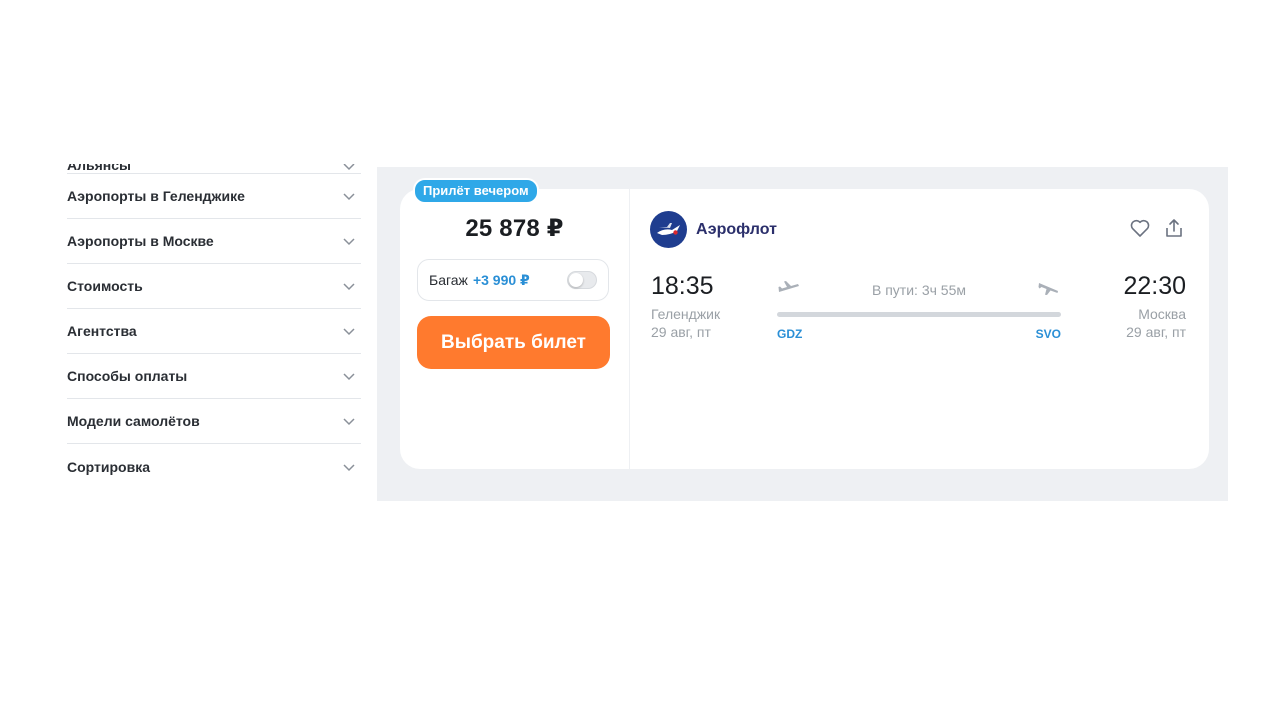  Describe the element at coordinates (448, 280) in the screenshot. I see `baggage-label: Багаж` at that location.